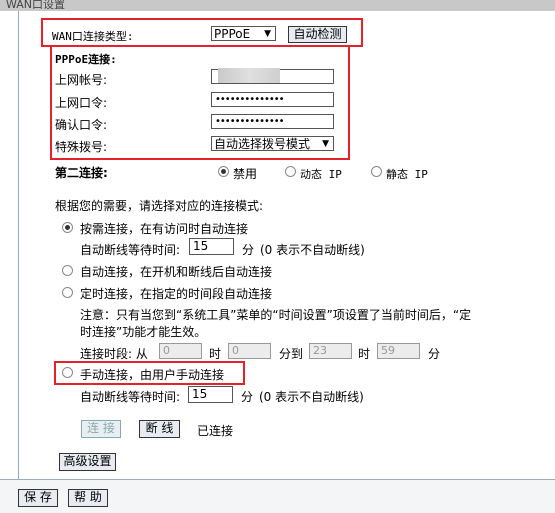 The width and height of the screenshot is (555, 513). What do you see at coordinates (248, 250) in the screenshot?
I see `idle-time-unit: 分` at bounding box center [248, 250].